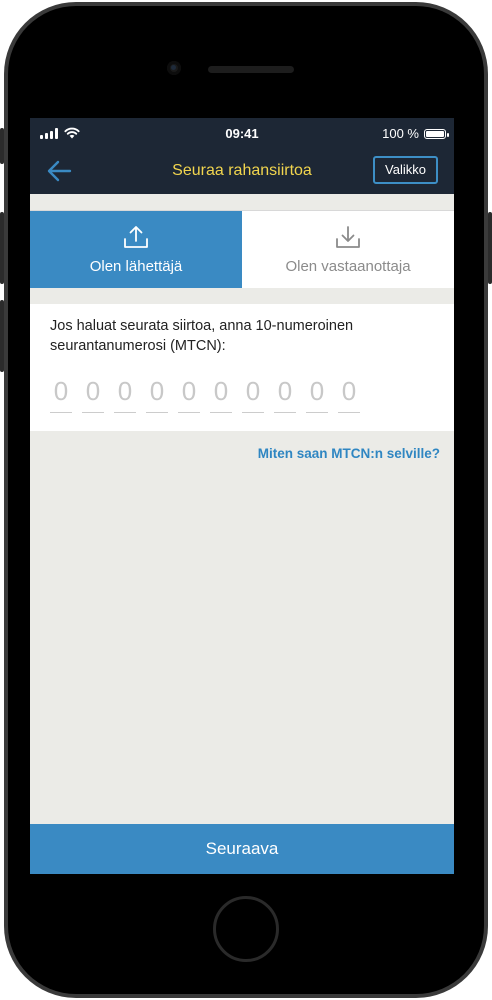 The image size is (492, 1000). I want to click on role-toggle: Olen lähettäjä Olen vastaanottaja, so click(242, 249).